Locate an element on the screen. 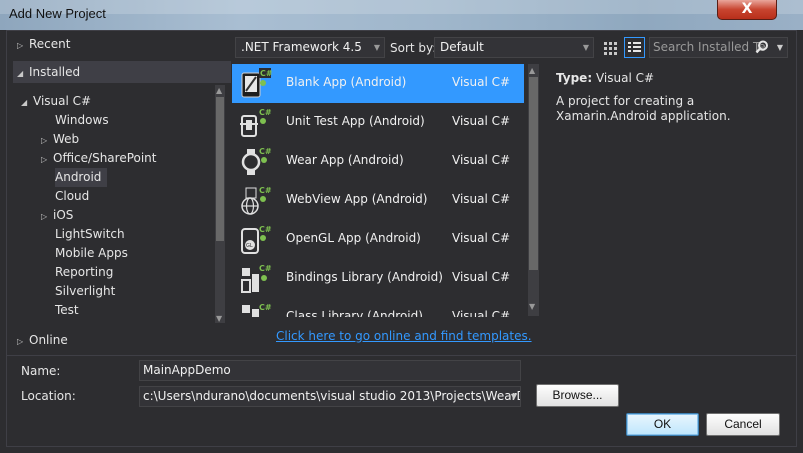 The image size is (803, 453). tree-item-label: Web is located at coordinates (66, 139).